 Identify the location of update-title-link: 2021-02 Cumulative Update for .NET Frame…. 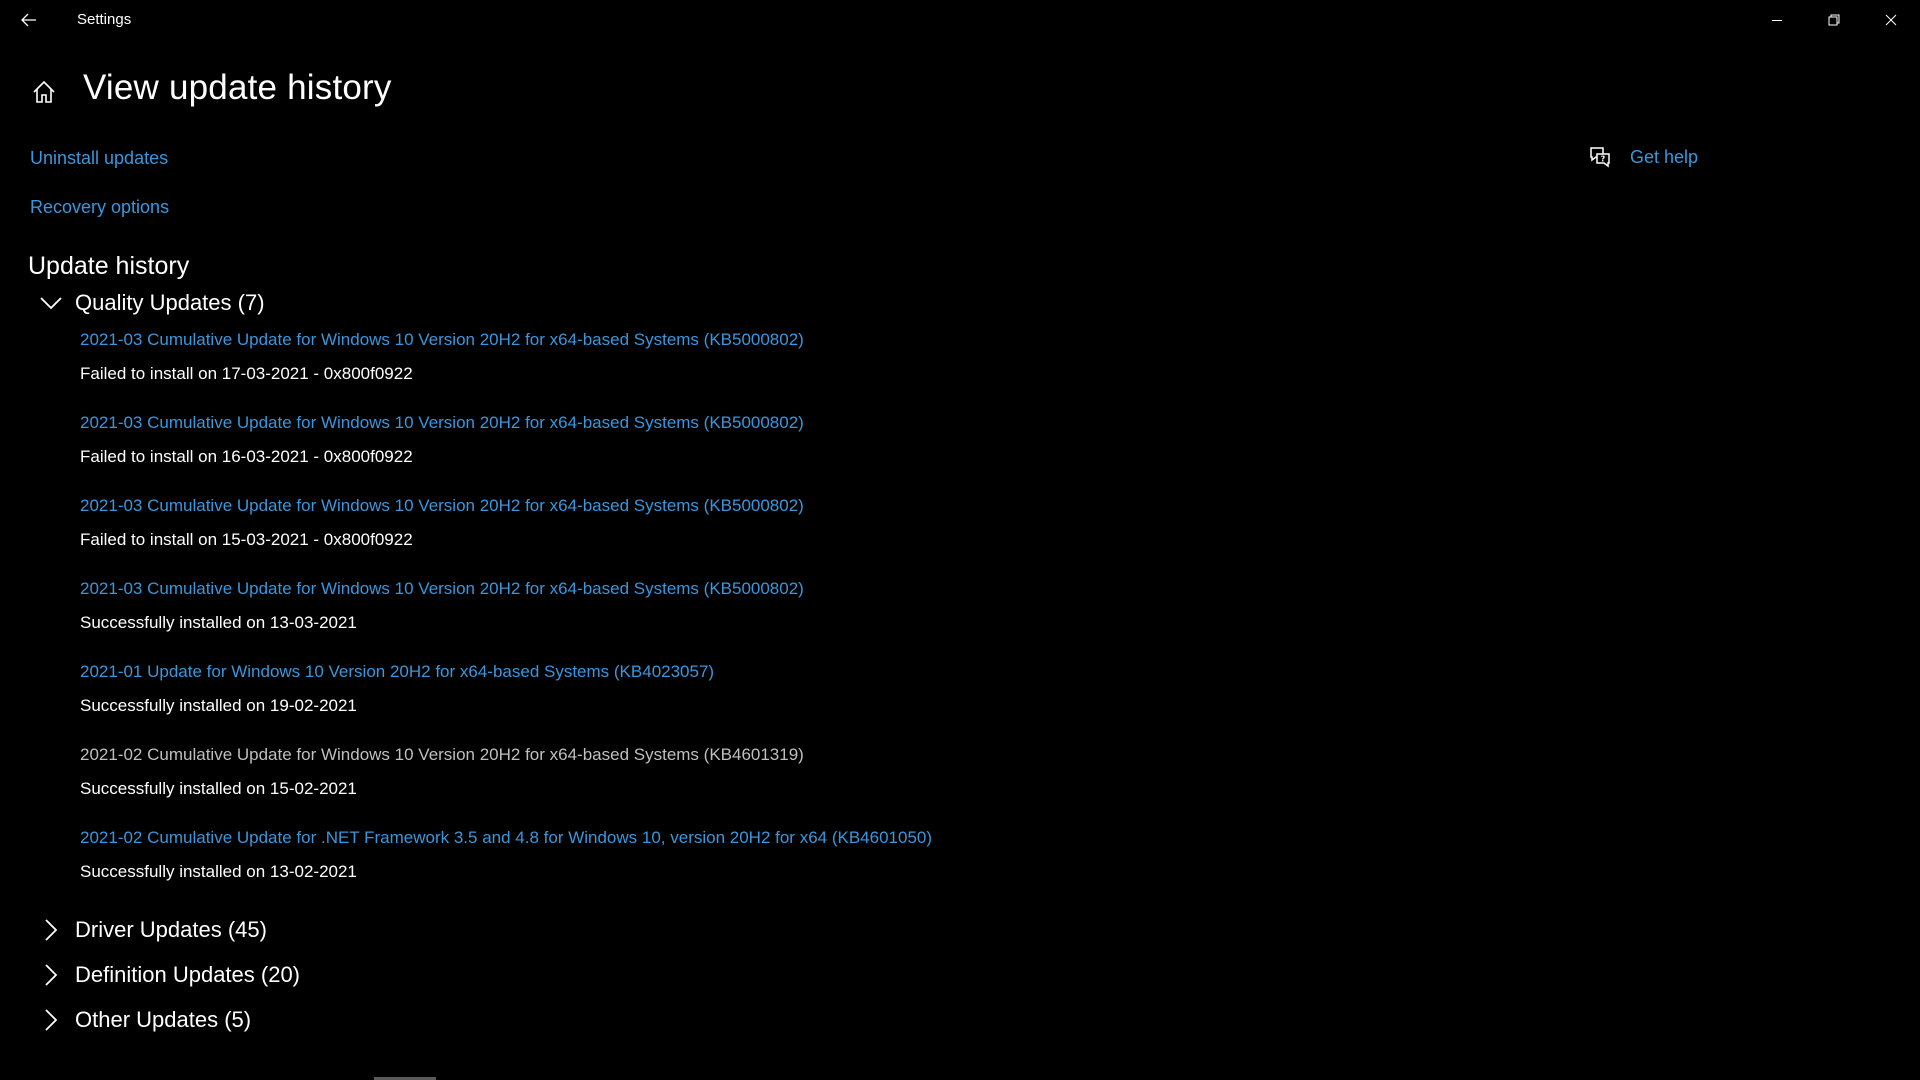
(506, 838).